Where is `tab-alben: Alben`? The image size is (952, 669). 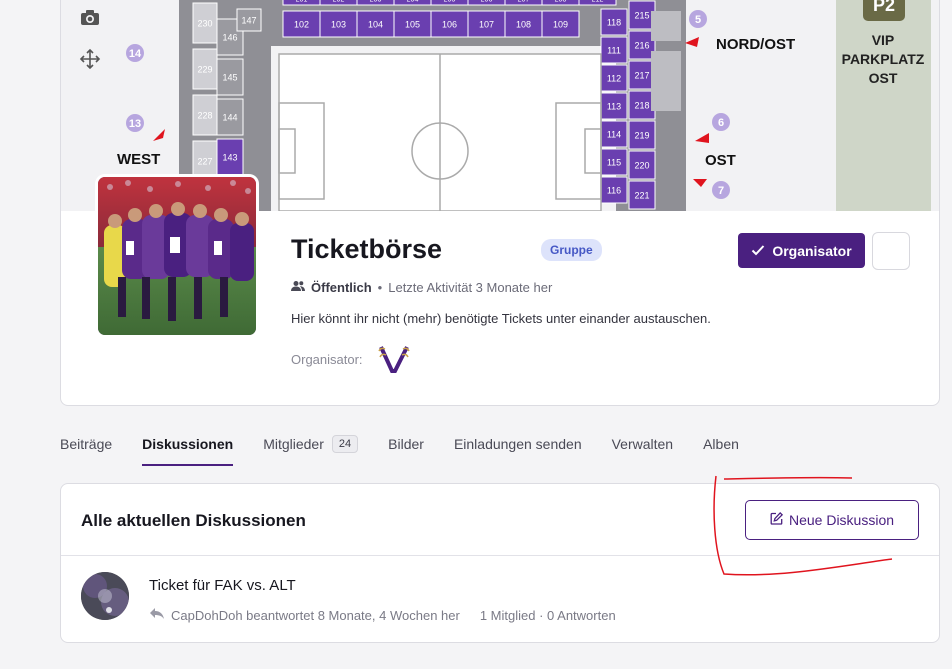
tab-alben: Alben is located at coordinates (721, 451).